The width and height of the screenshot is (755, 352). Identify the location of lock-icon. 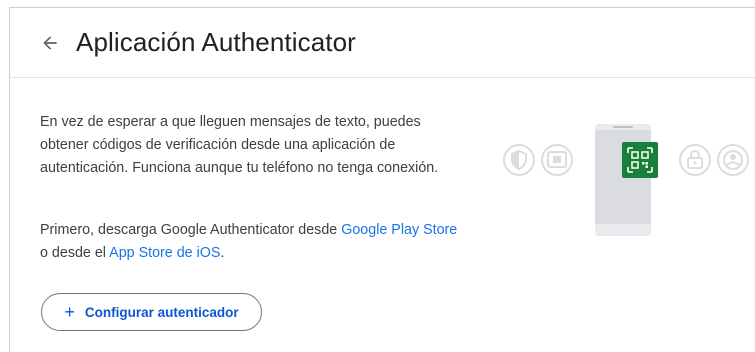
(695, 160).